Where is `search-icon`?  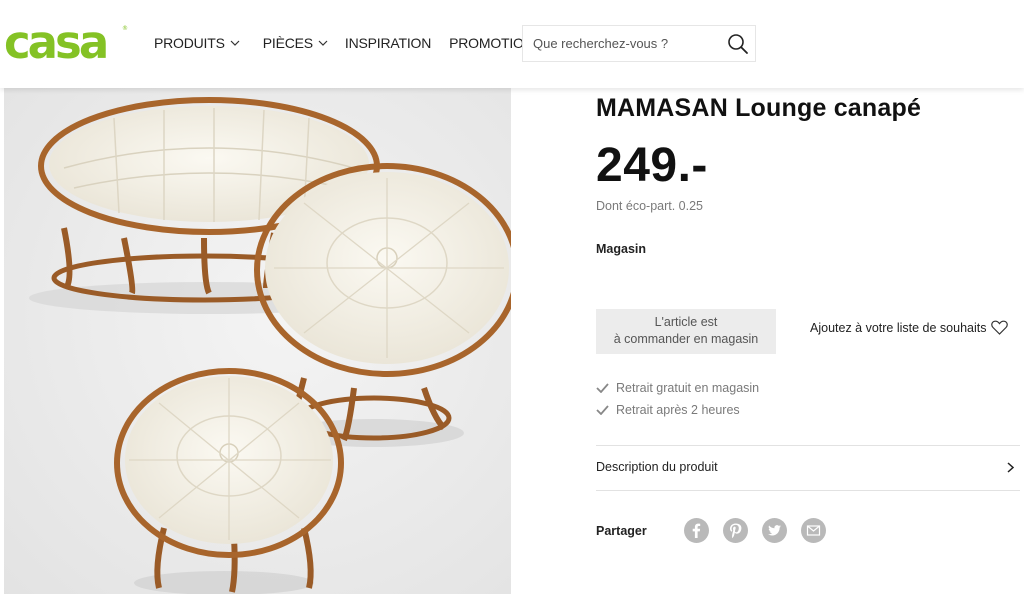
search-icon is located at coordinates (738, 44).